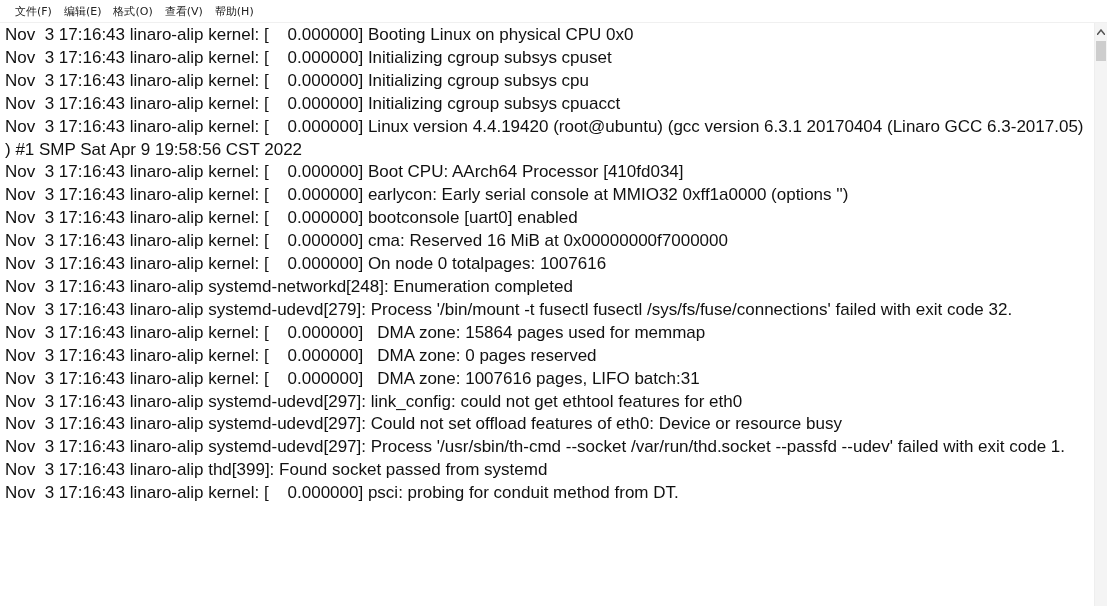 This screenshot has height=606, width=1107. What do you see at coordinates (1101, 32) in the screenshot?
I see `scroll-up-icon` at bounding box center [1101, 32].